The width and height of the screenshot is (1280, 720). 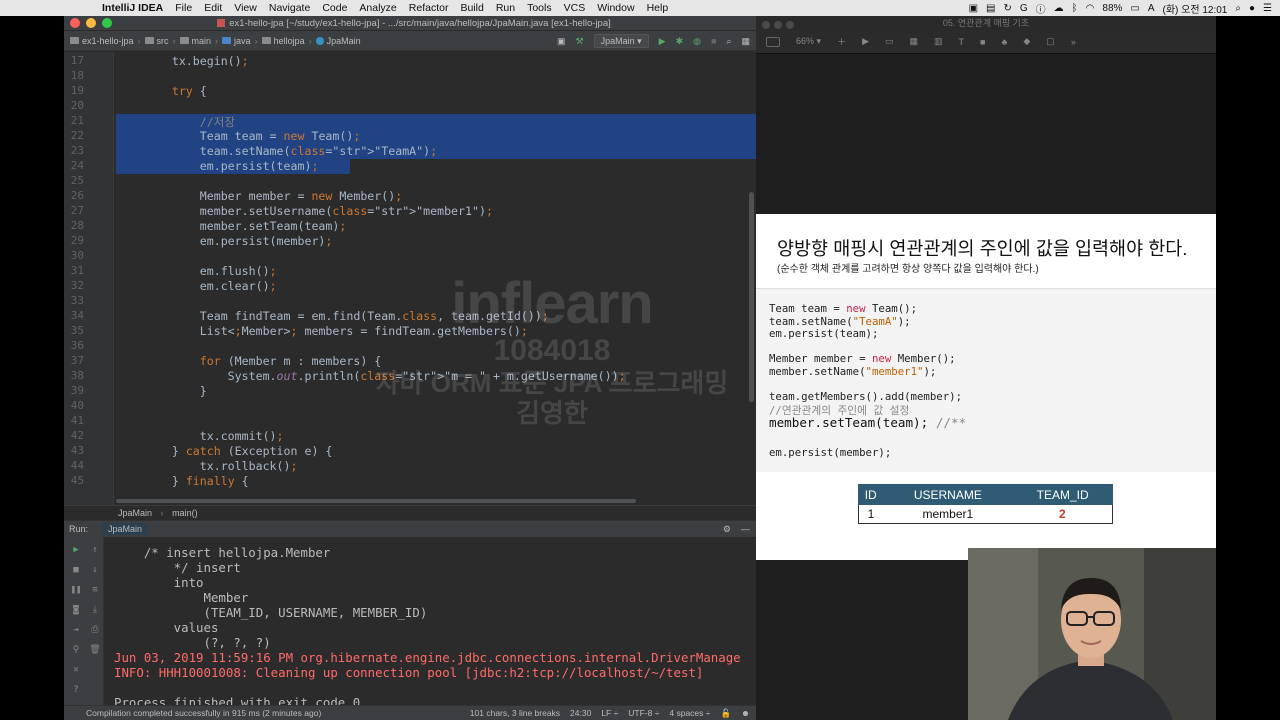 What do you see at coordinates (74, 60) in the screenshot?
I see `line-number: 17` at bounding box center [74, 60].